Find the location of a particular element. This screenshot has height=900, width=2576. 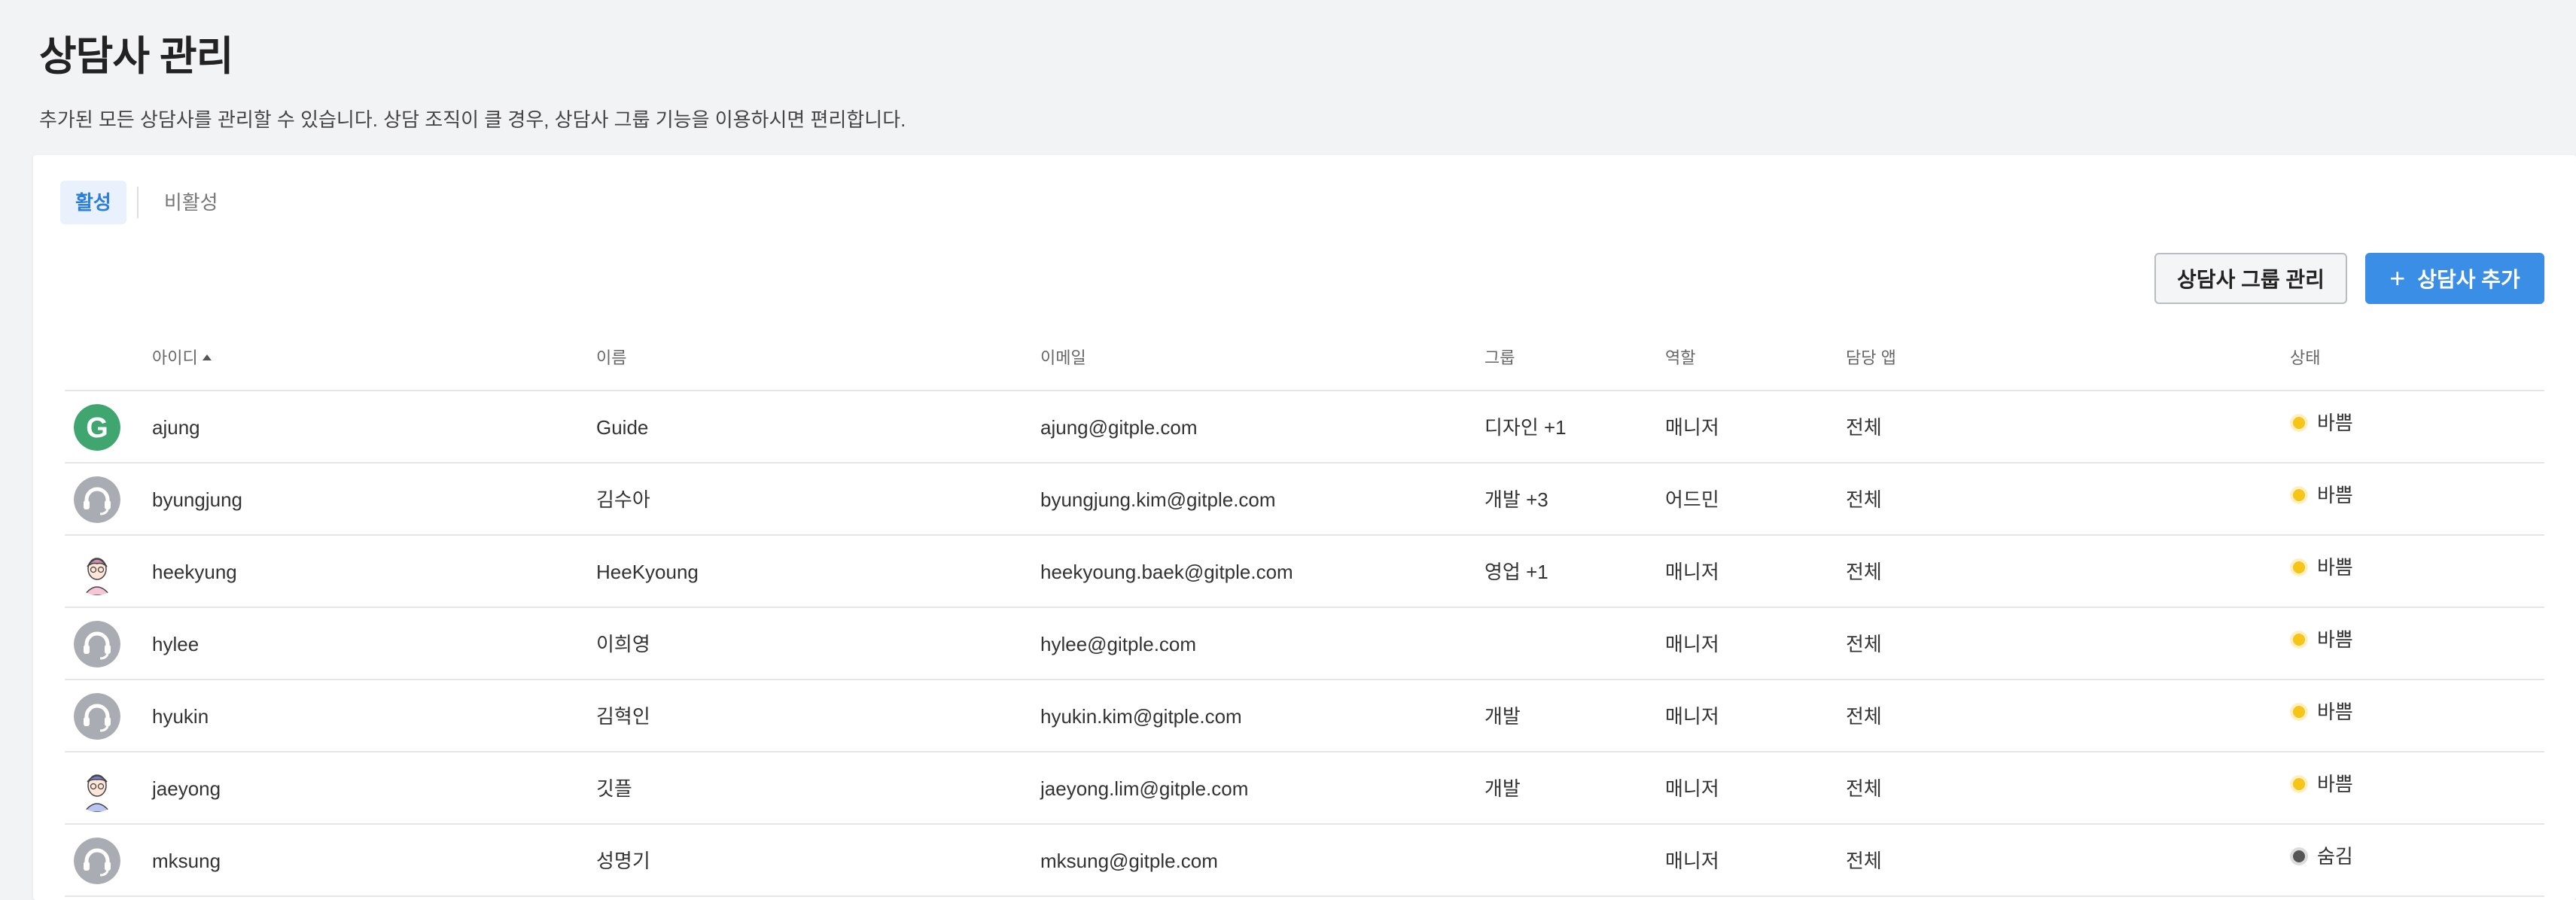

table-row: hylee 이희영 hylee@gitple.com 매니저 전체 바쁨 is located at coordinates (1305, 644).